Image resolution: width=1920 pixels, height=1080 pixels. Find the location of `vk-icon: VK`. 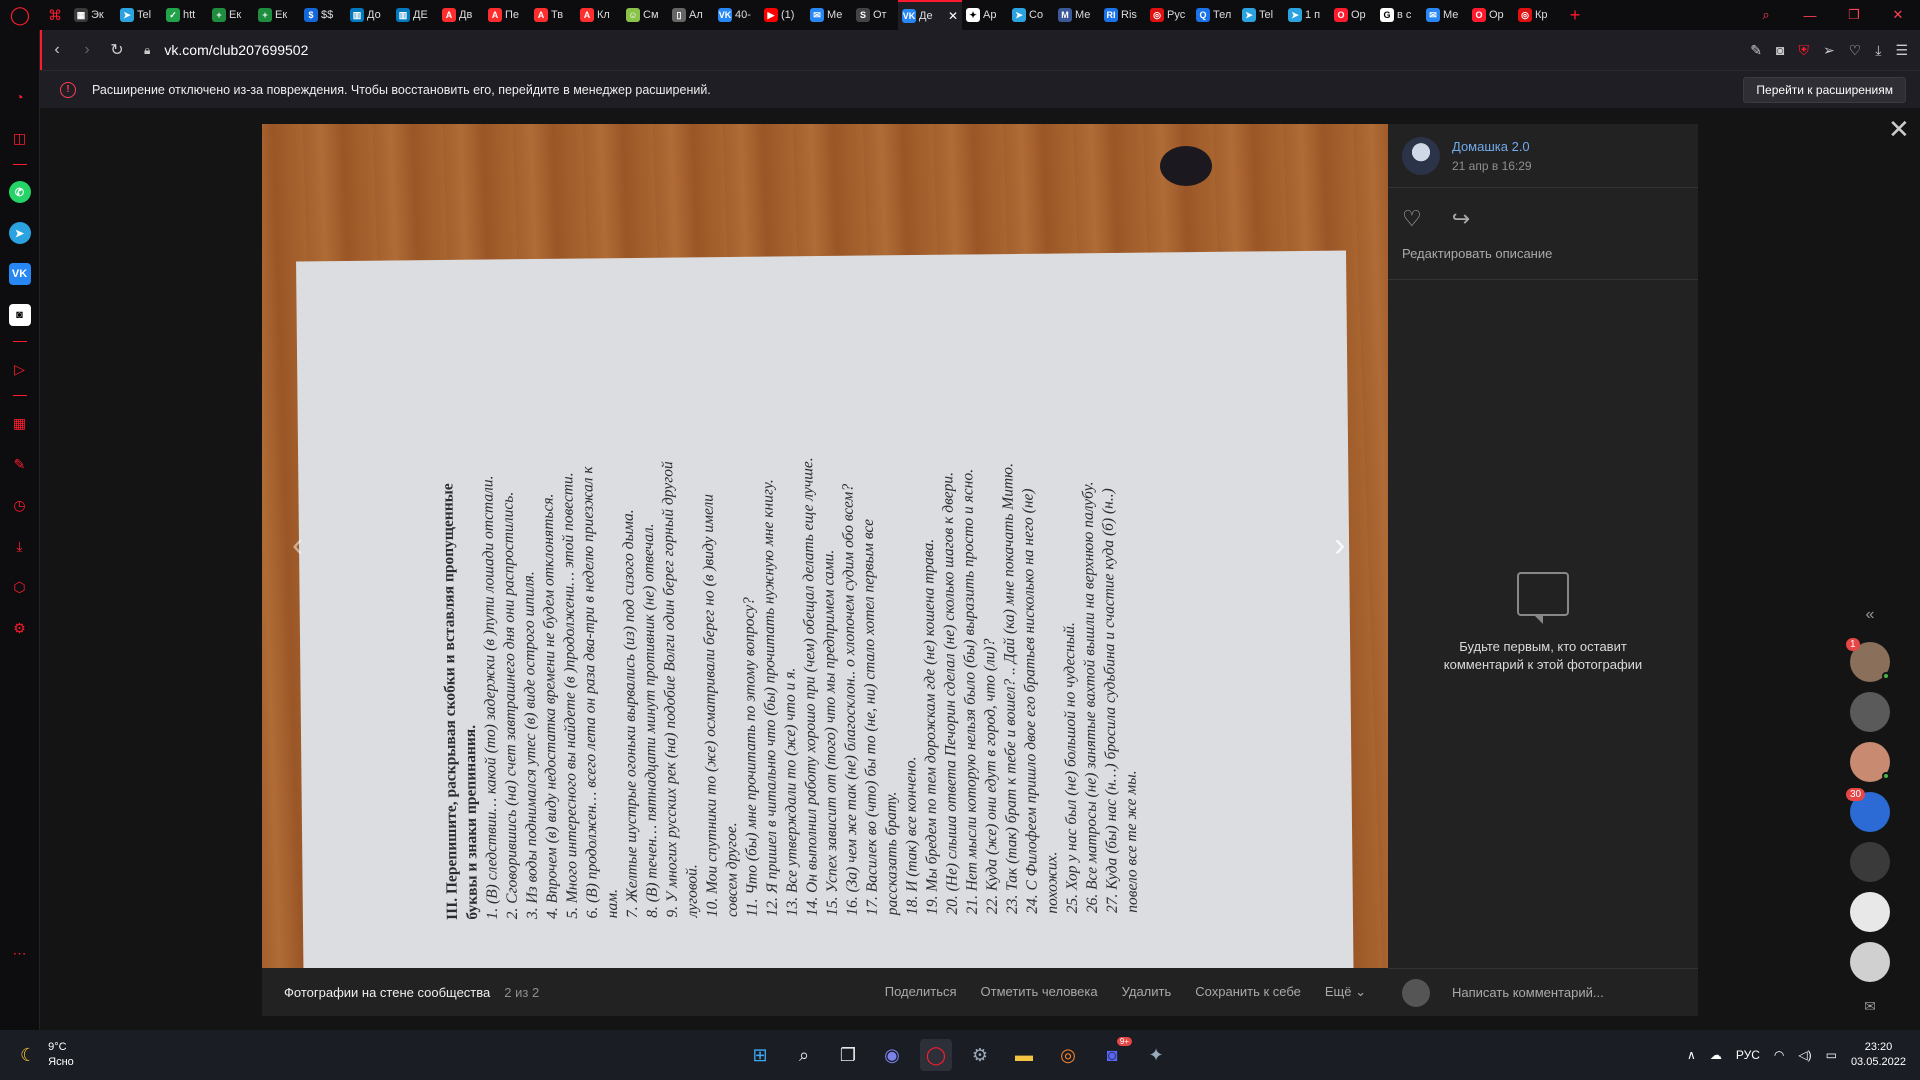

vk-icon: VK is located at coordinates (19, 274).